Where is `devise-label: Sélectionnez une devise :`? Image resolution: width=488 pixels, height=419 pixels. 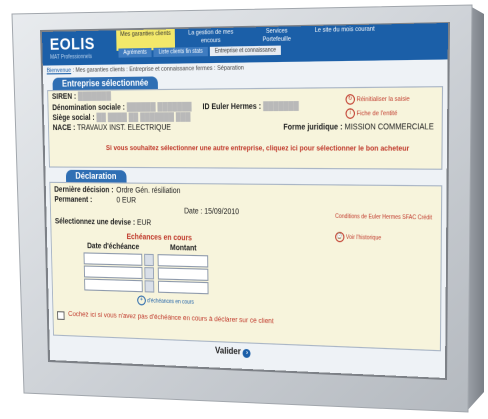
devise-label: Sélectionnez une devise : is located at coordinates (95, 222).